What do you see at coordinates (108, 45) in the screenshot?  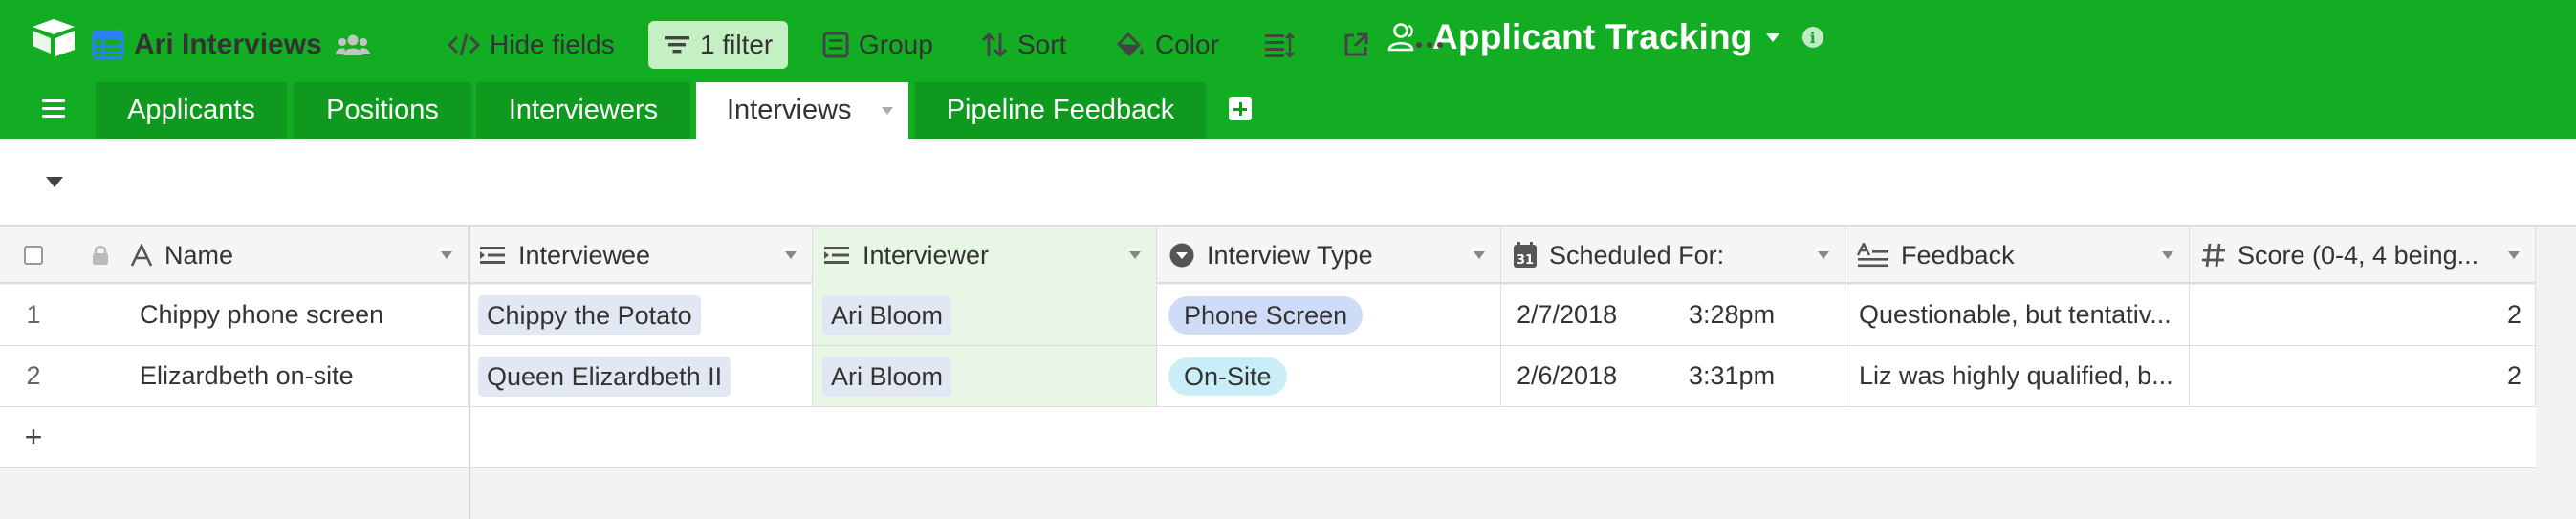 I see `grid-view-icon` at bounding box center [108, 45].